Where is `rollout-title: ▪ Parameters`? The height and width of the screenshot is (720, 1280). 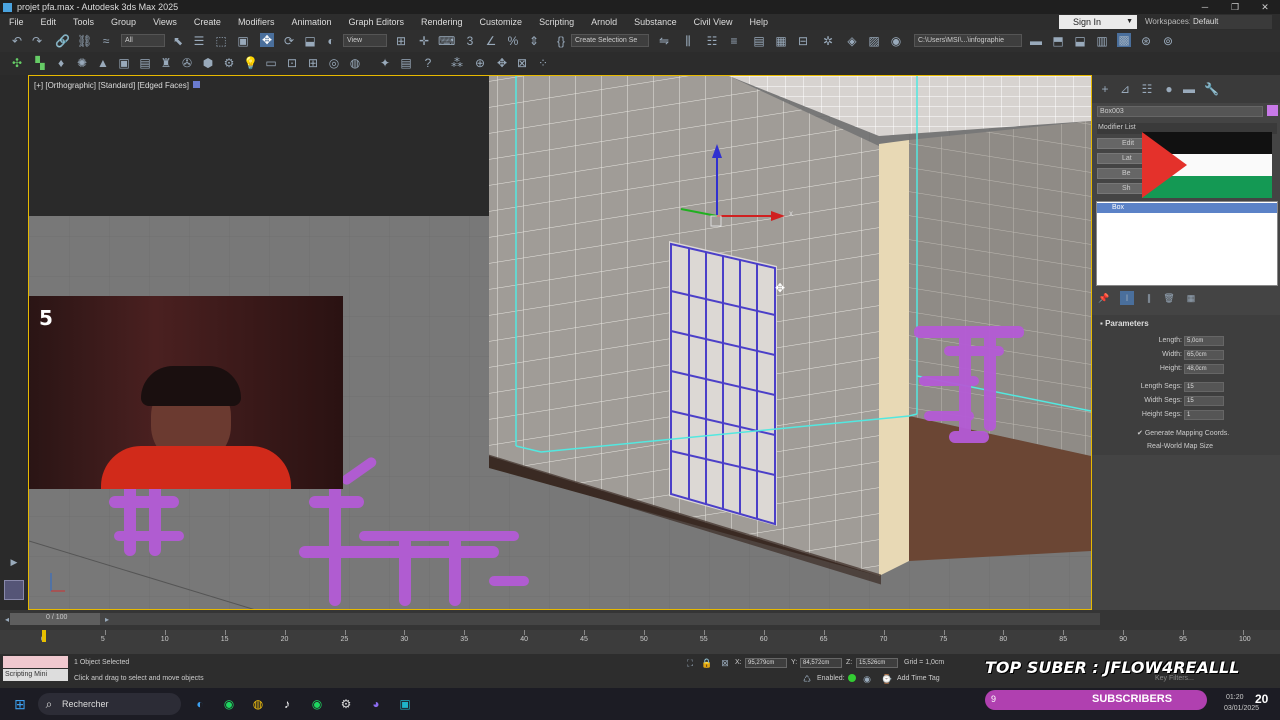 rollout-title: ▪ Parameters is located at coordinates (1124, 323).